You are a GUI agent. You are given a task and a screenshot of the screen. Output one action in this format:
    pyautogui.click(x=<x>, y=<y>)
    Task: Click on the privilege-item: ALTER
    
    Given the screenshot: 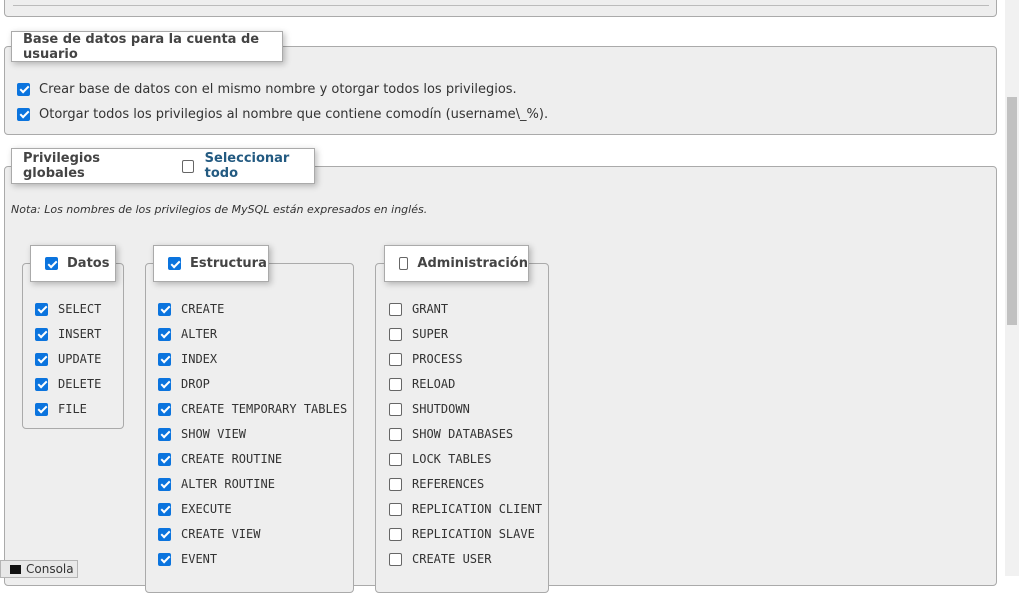 What is the action you would take?
    pyautogui.click(x=187, y=334)
    